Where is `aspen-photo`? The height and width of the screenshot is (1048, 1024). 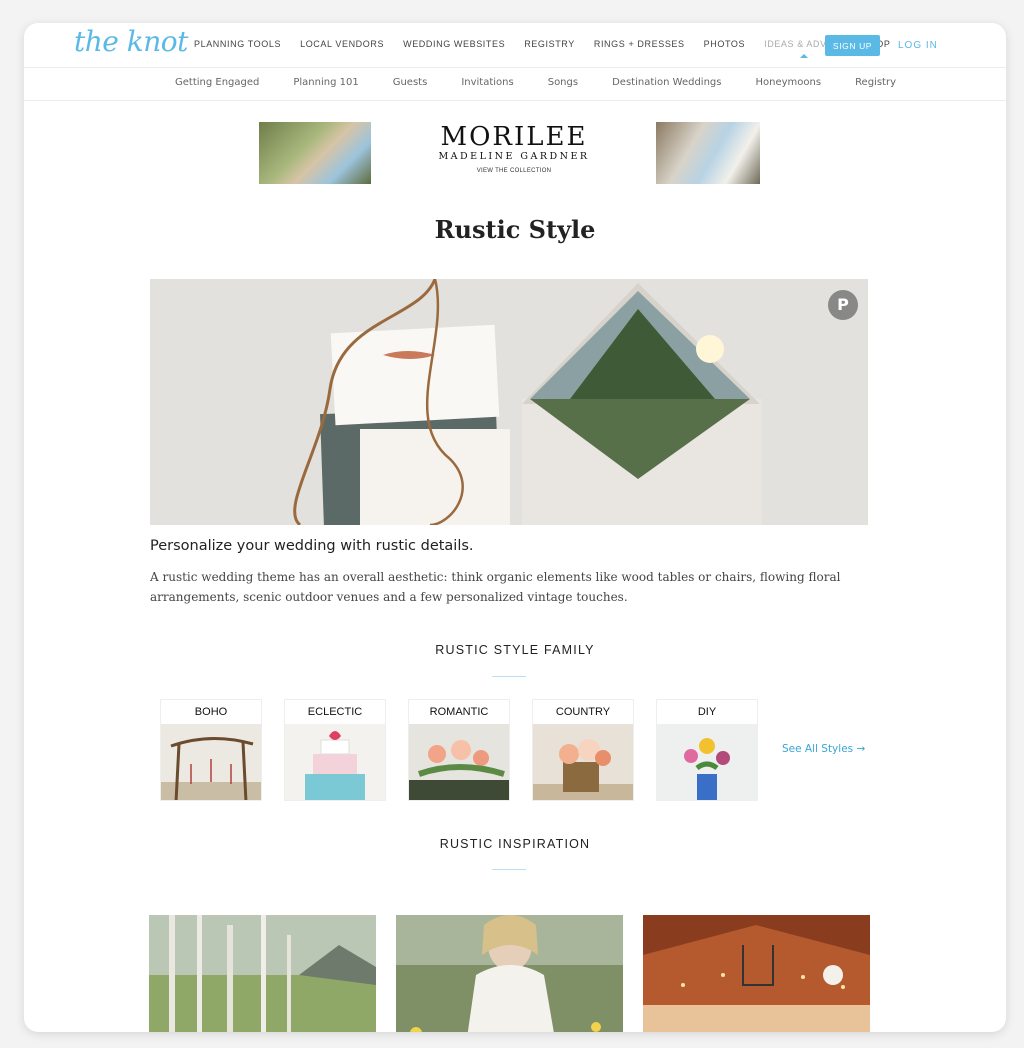
aspen-photo is located at coordinates (262, 973).